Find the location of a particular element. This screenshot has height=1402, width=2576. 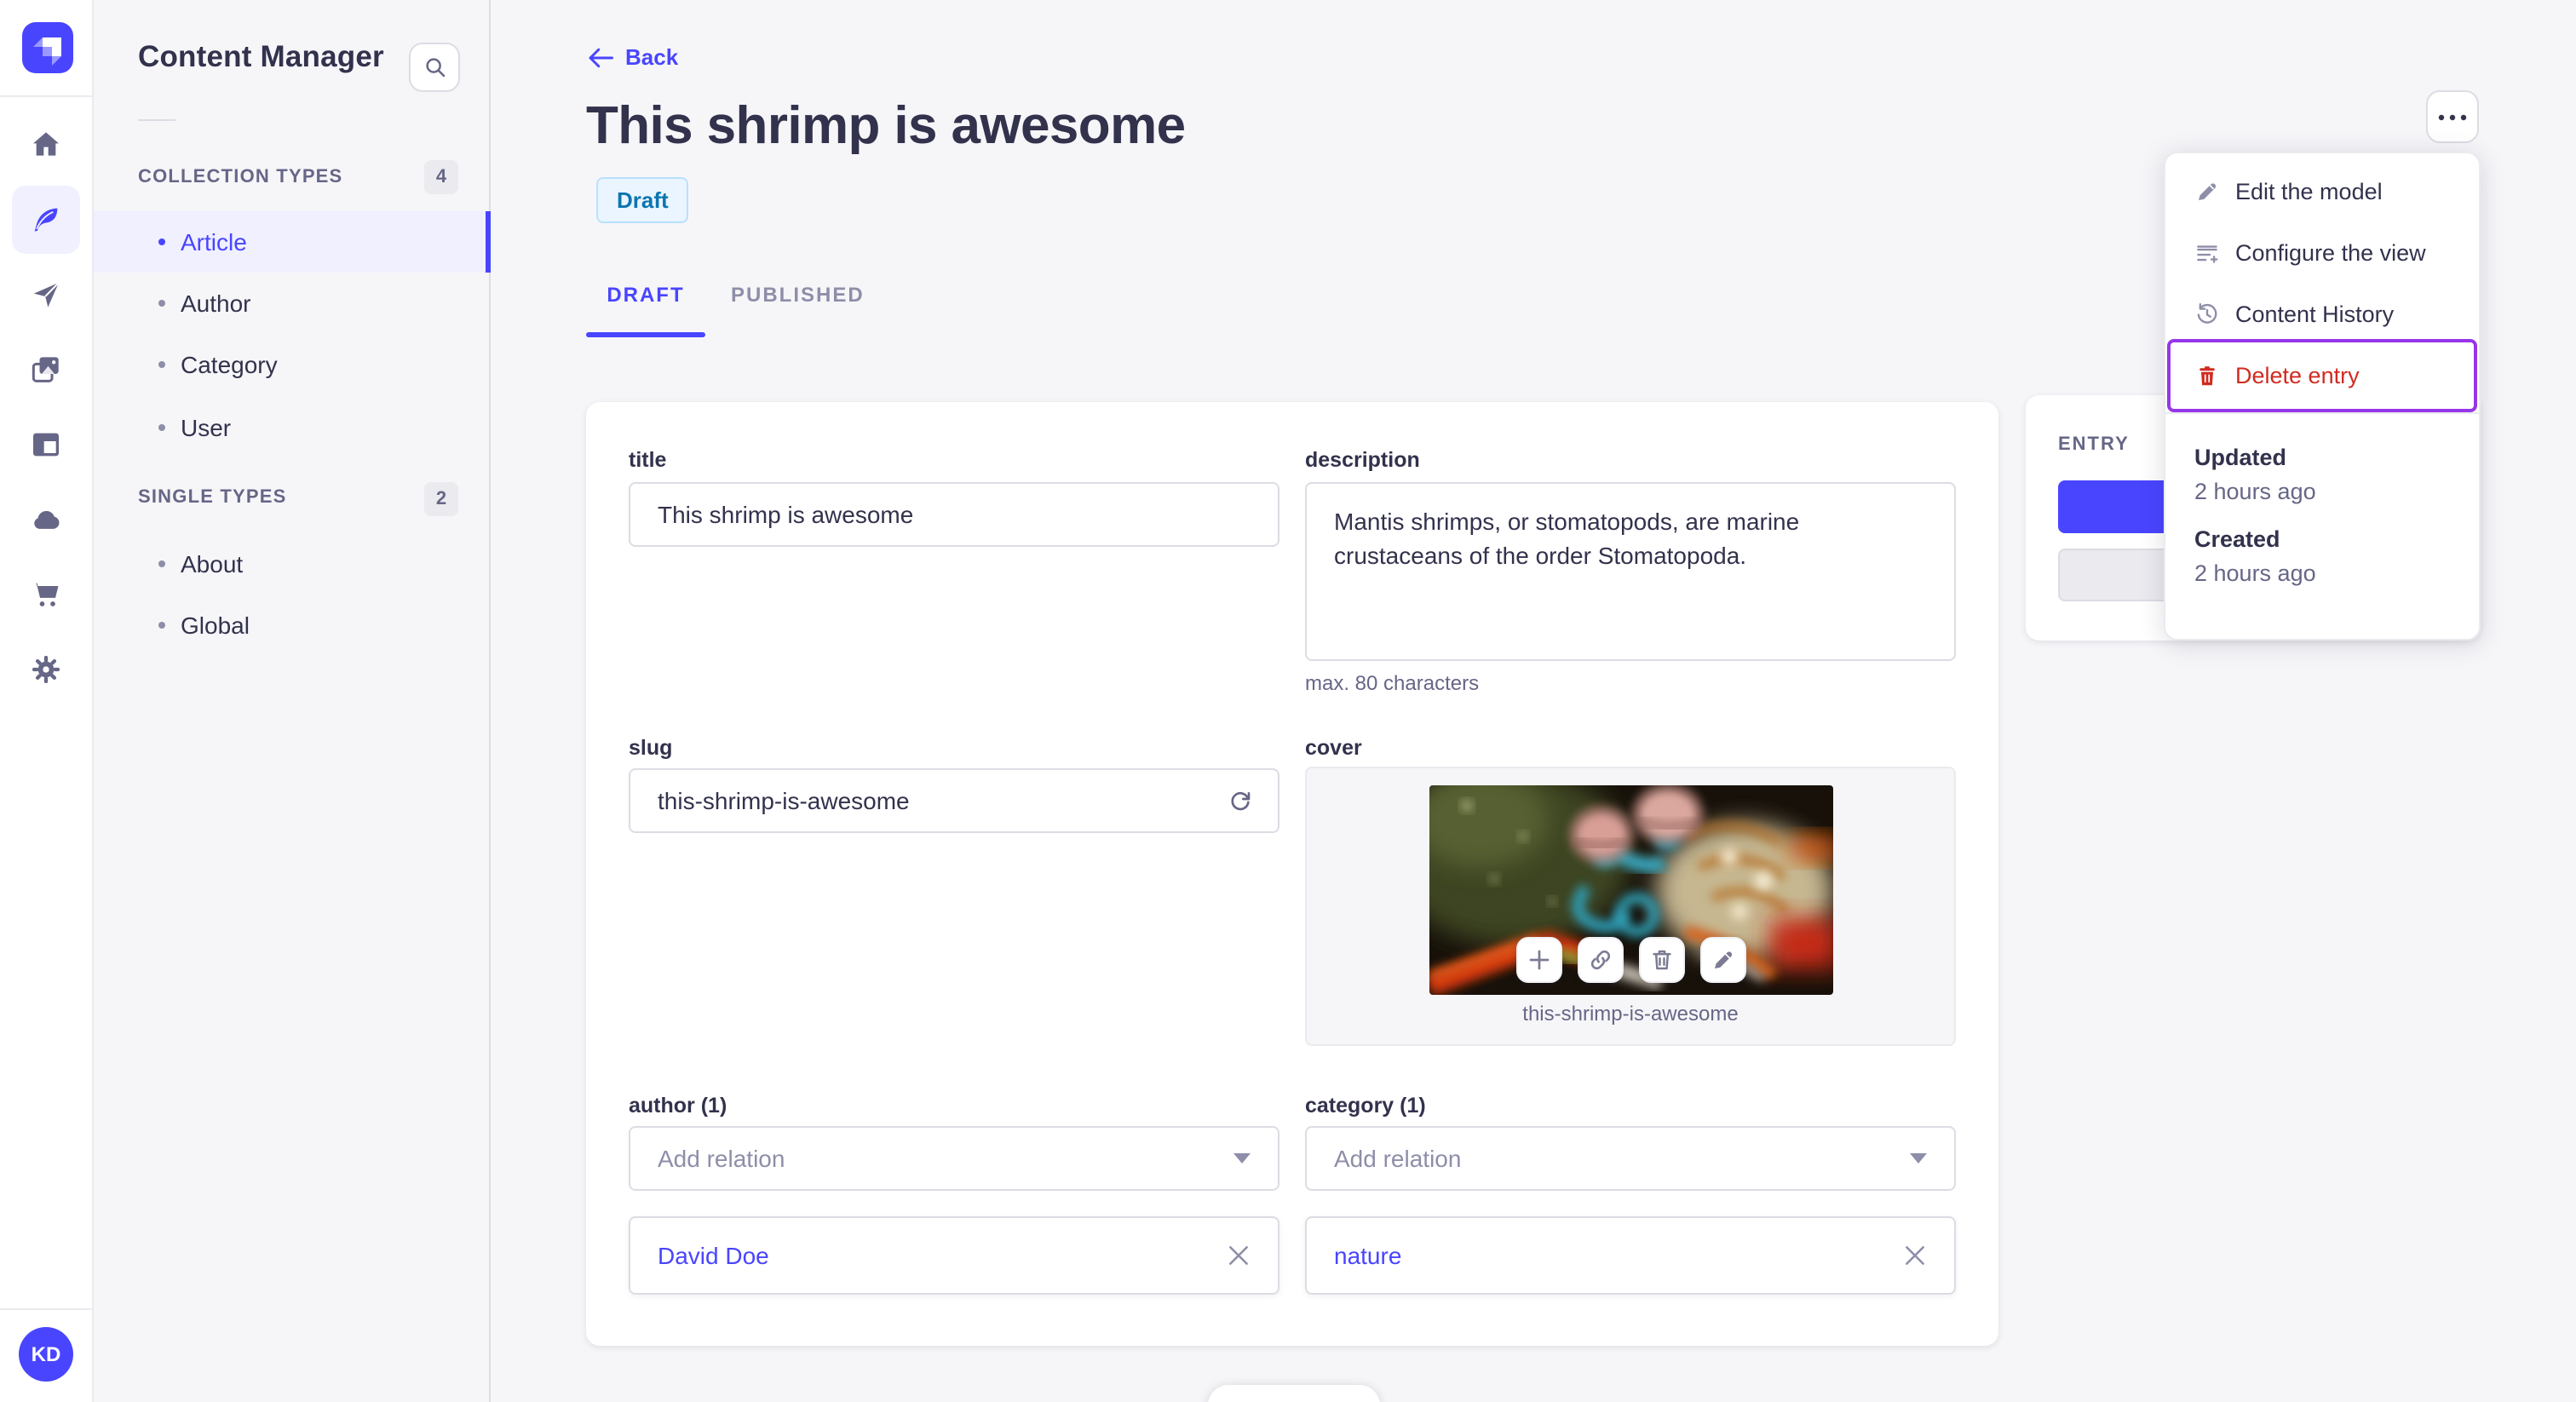

copy-link-button is located at coordinates (1601, 960).